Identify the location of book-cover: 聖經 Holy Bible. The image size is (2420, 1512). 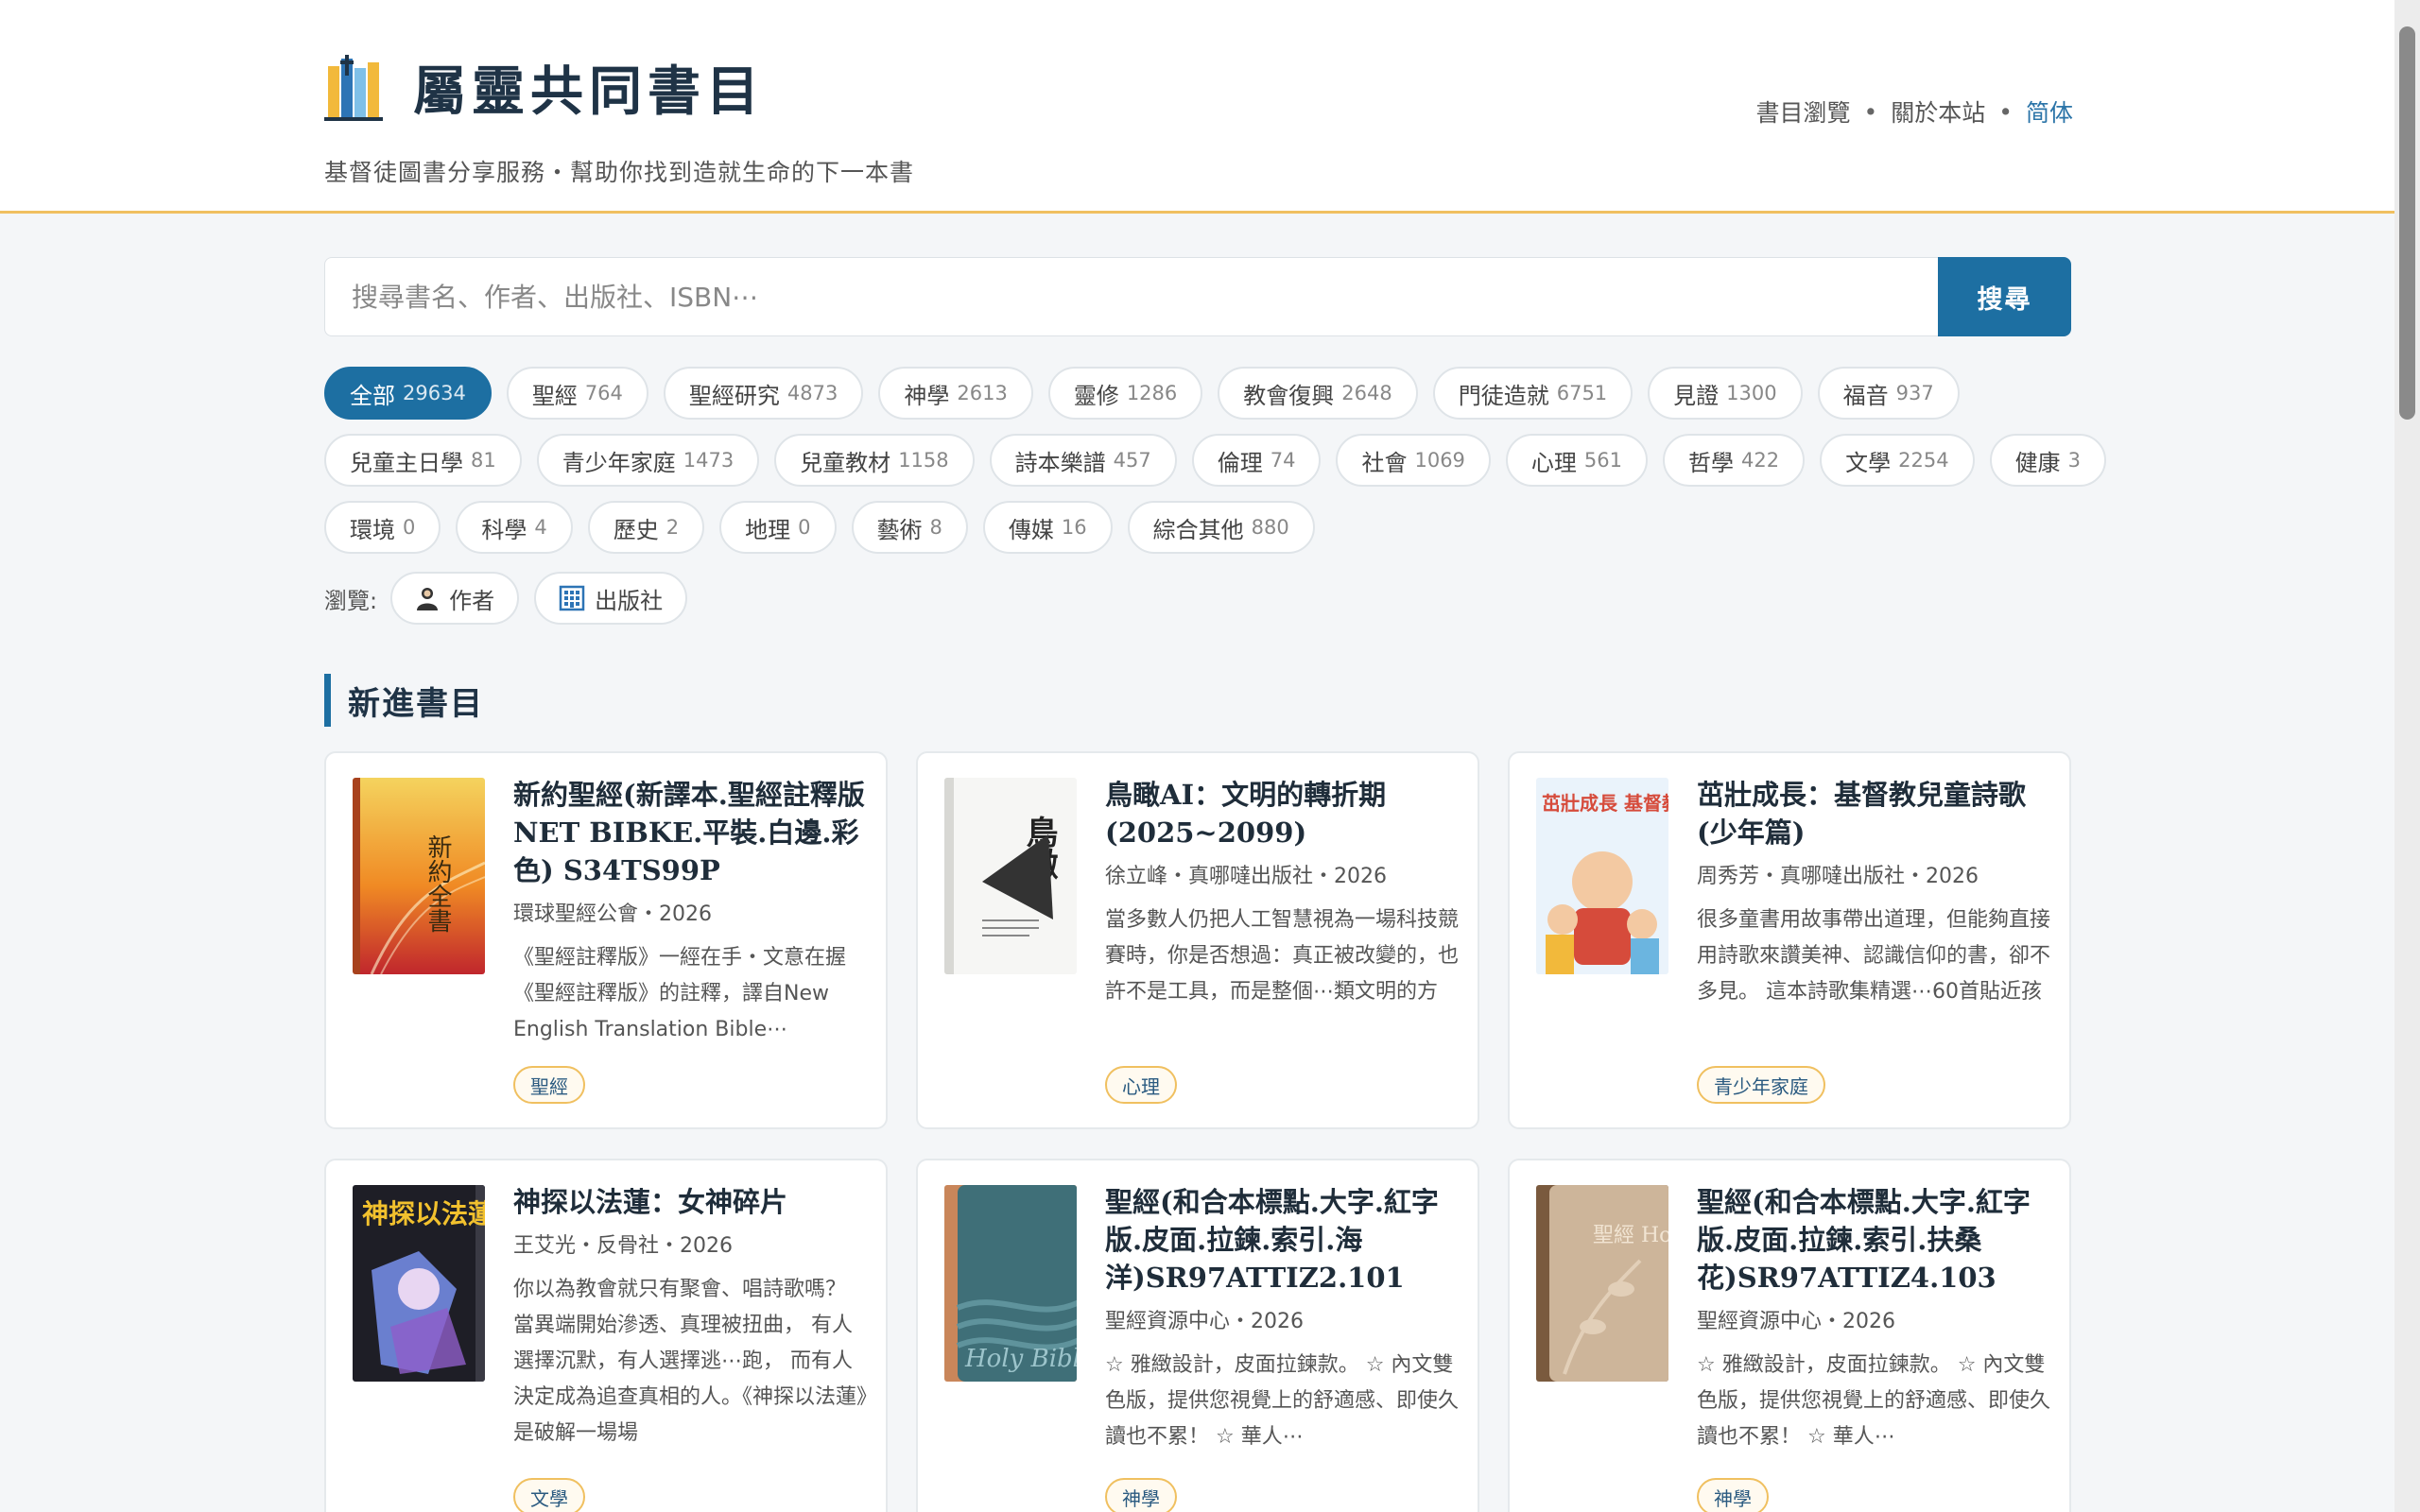
(1602, 1283).